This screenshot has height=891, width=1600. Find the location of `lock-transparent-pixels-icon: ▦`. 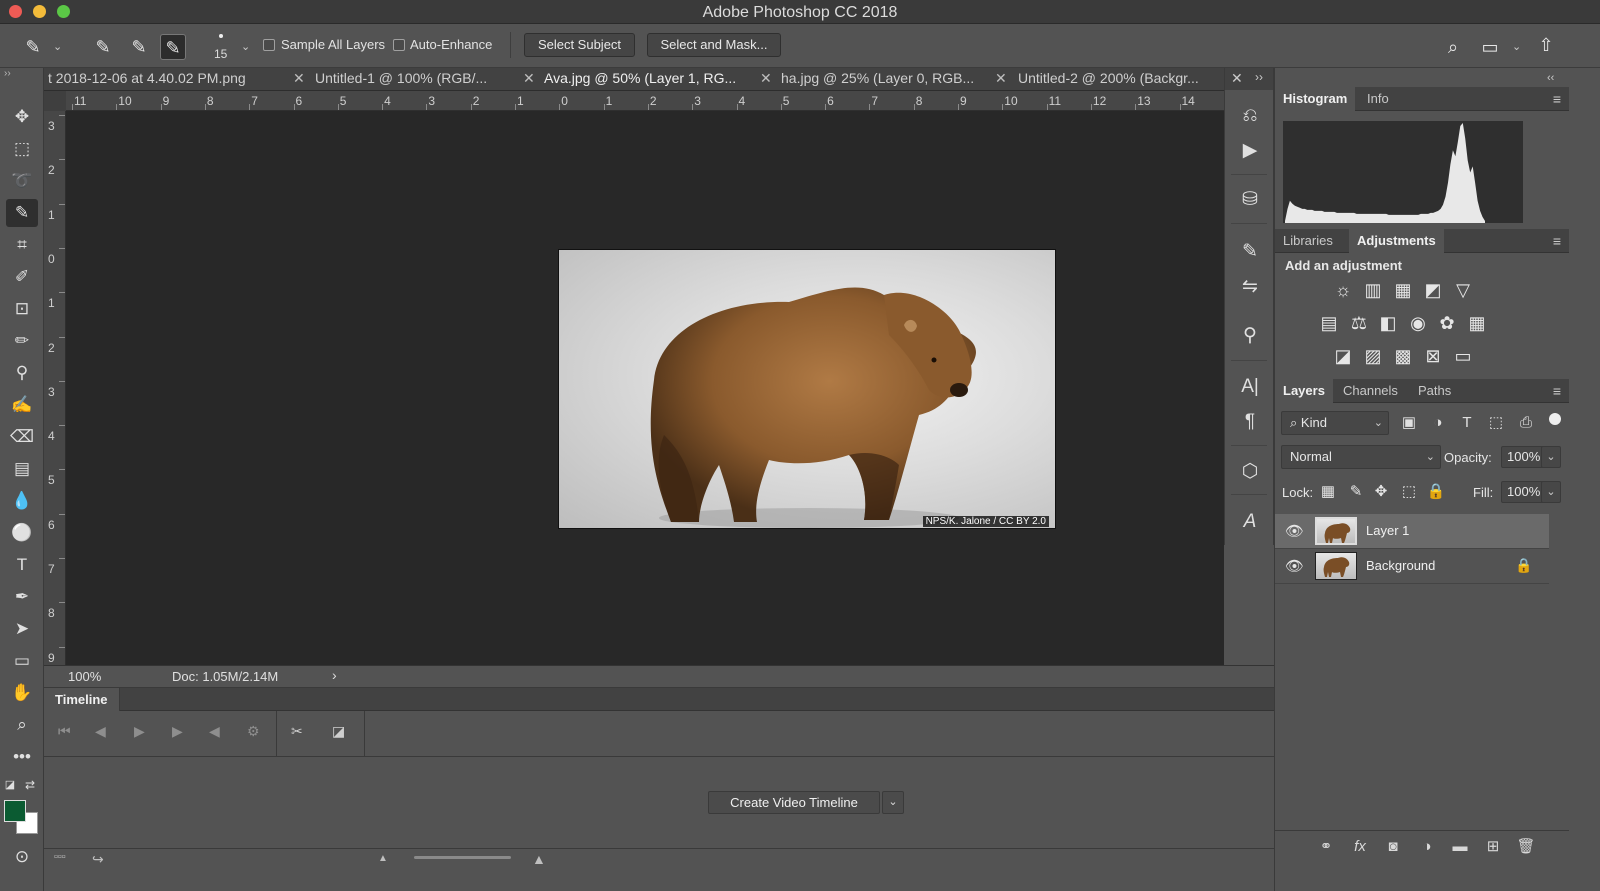

lock-transparent-pixels-icon: ▦ is located at coordinates (1328, 492).